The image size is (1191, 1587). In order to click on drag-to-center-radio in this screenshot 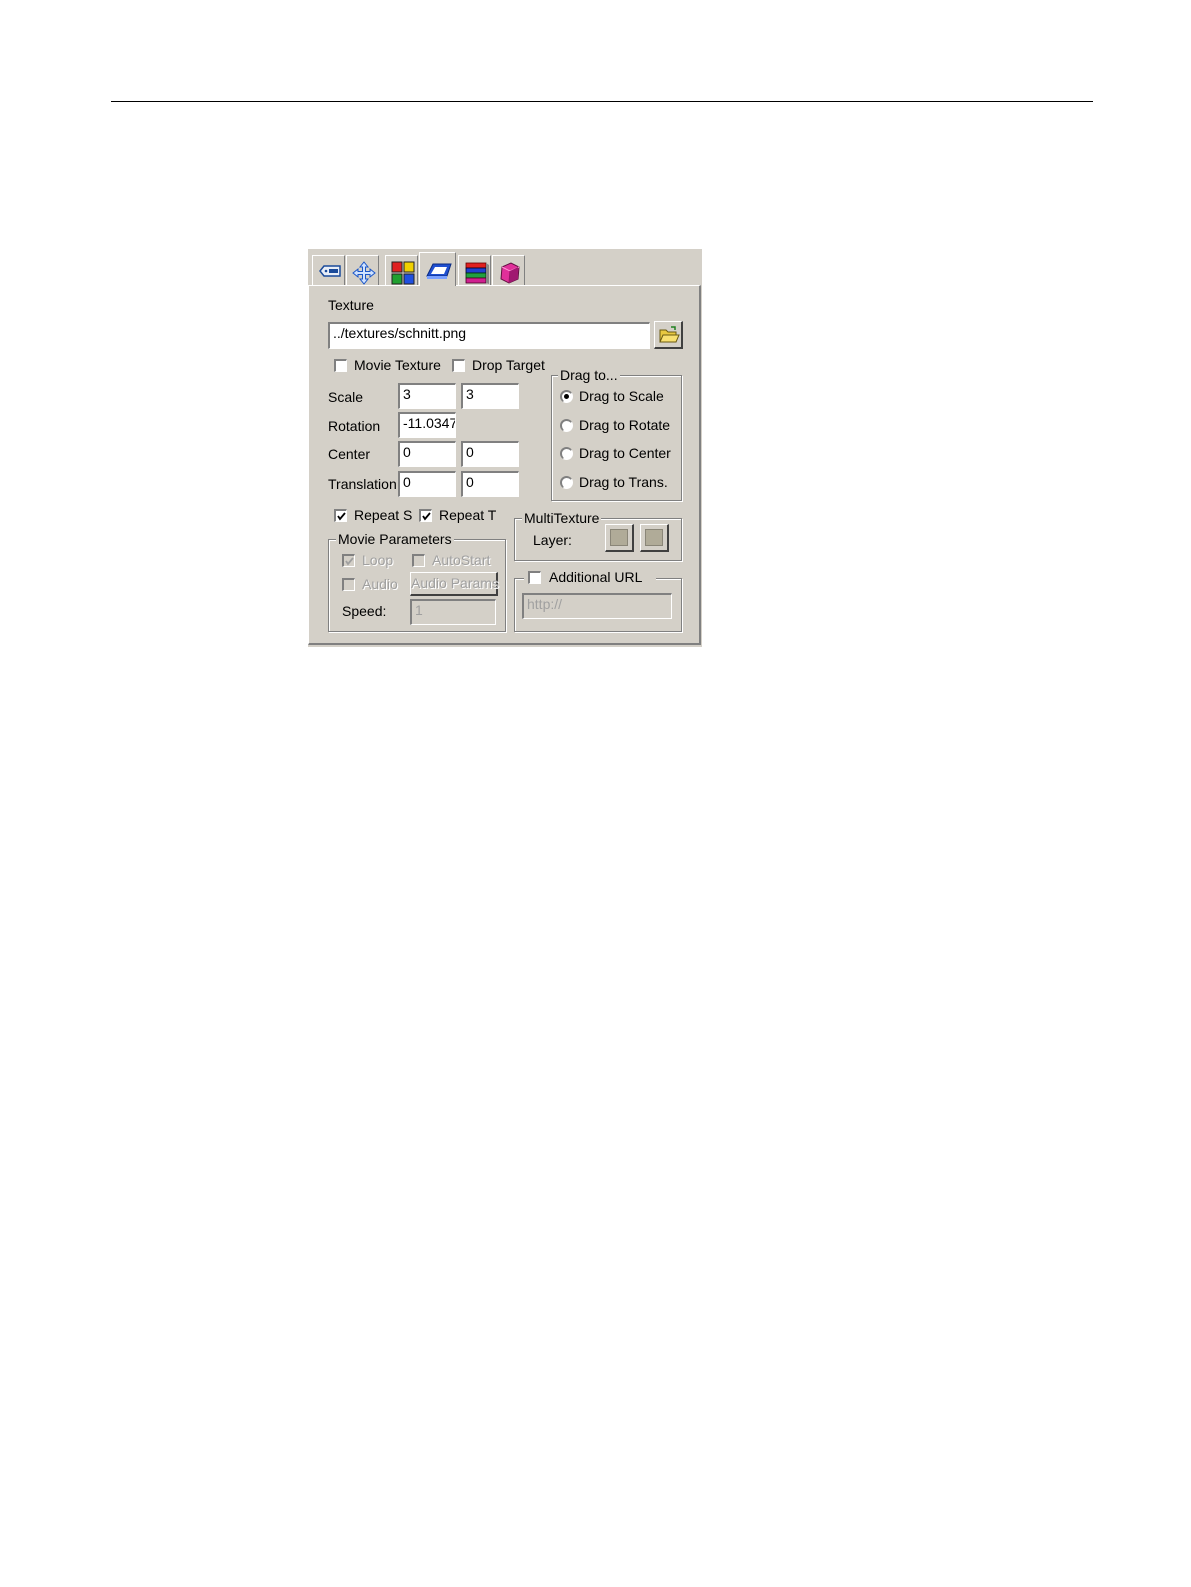, I will do `click(566, 453)`.